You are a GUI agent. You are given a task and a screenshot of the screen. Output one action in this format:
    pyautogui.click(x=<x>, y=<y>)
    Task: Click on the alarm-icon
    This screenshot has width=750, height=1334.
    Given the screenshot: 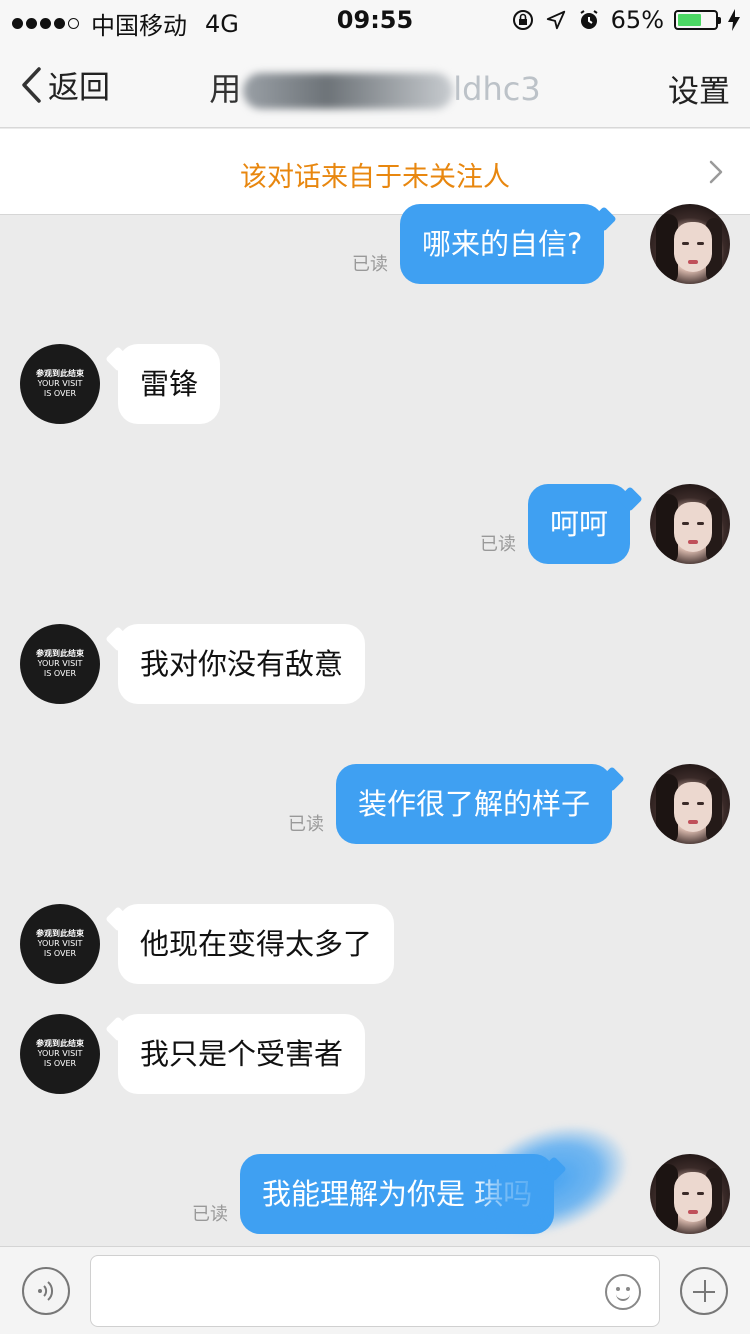 What is the action you would take?
    pyautogui.click(x=589, y=19)
    